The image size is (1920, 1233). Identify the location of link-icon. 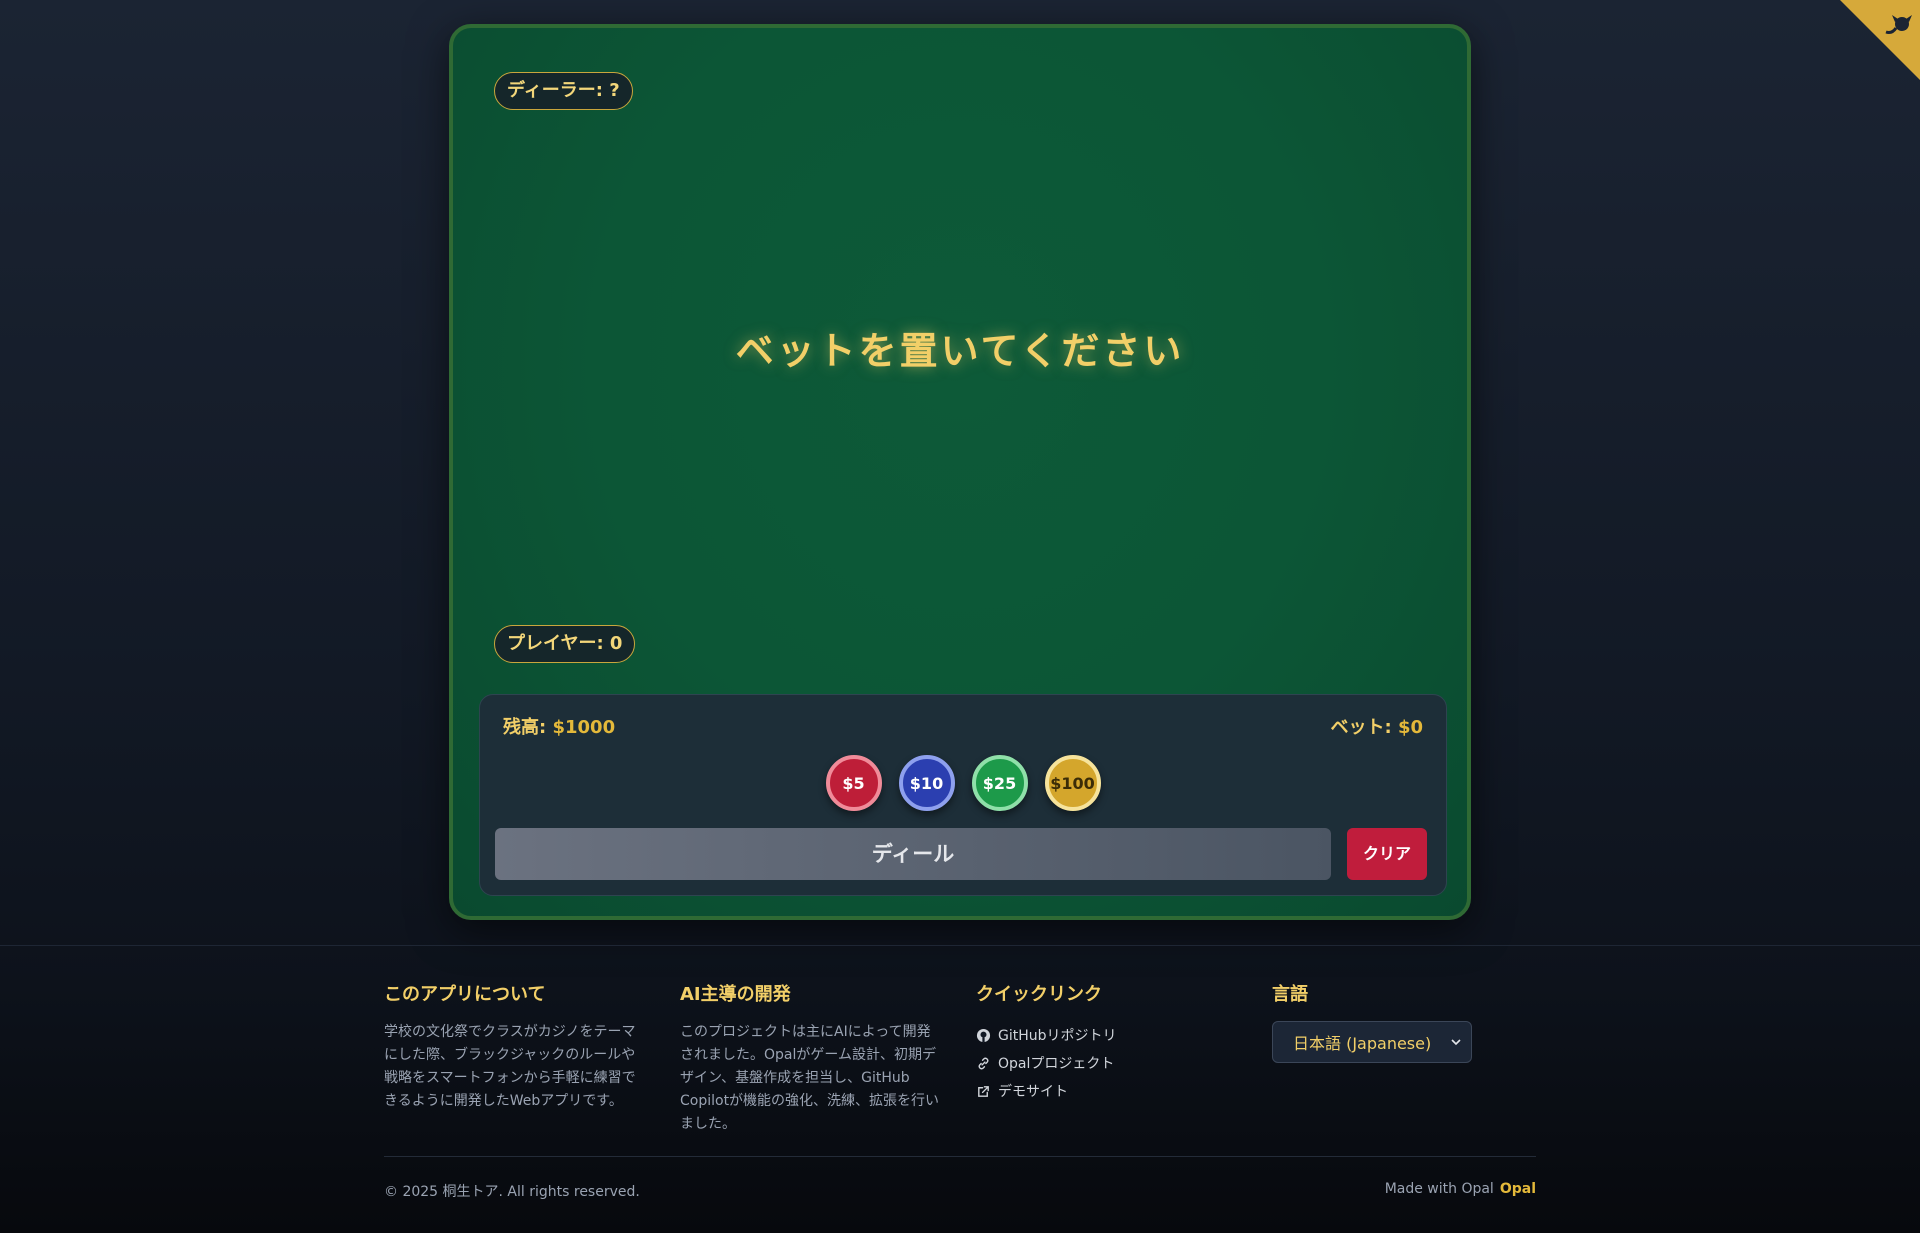
(983, 1063).